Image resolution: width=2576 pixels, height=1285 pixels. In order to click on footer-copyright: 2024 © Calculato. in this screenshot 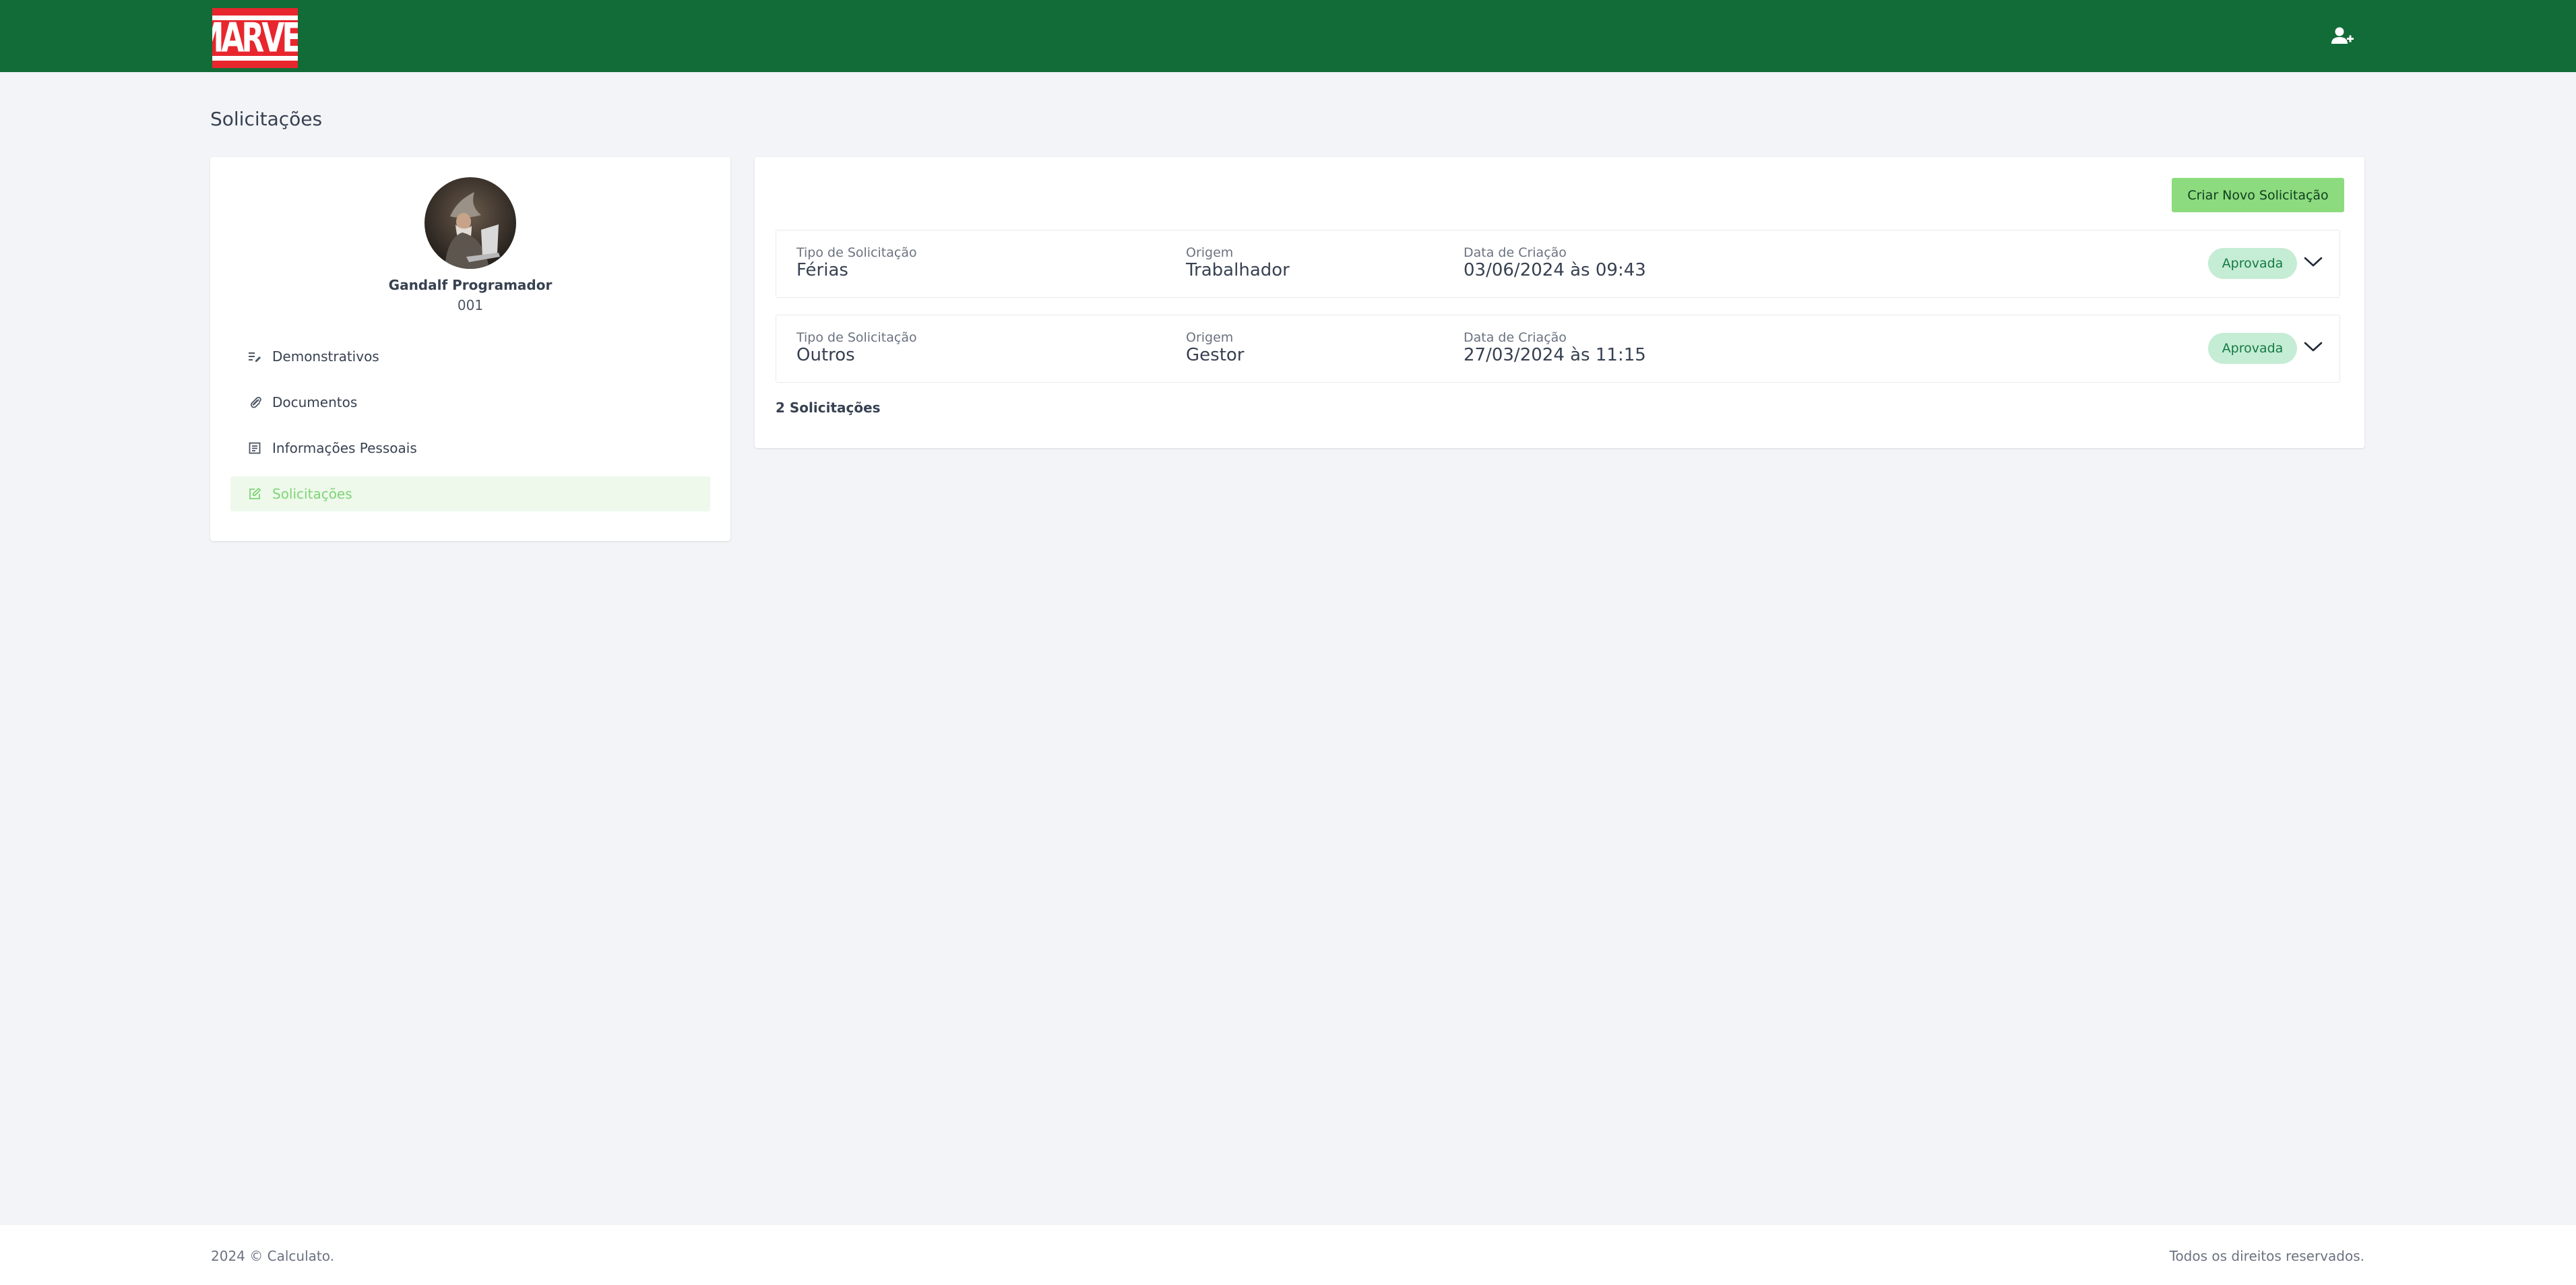, I will do `click(272, 1256)`.